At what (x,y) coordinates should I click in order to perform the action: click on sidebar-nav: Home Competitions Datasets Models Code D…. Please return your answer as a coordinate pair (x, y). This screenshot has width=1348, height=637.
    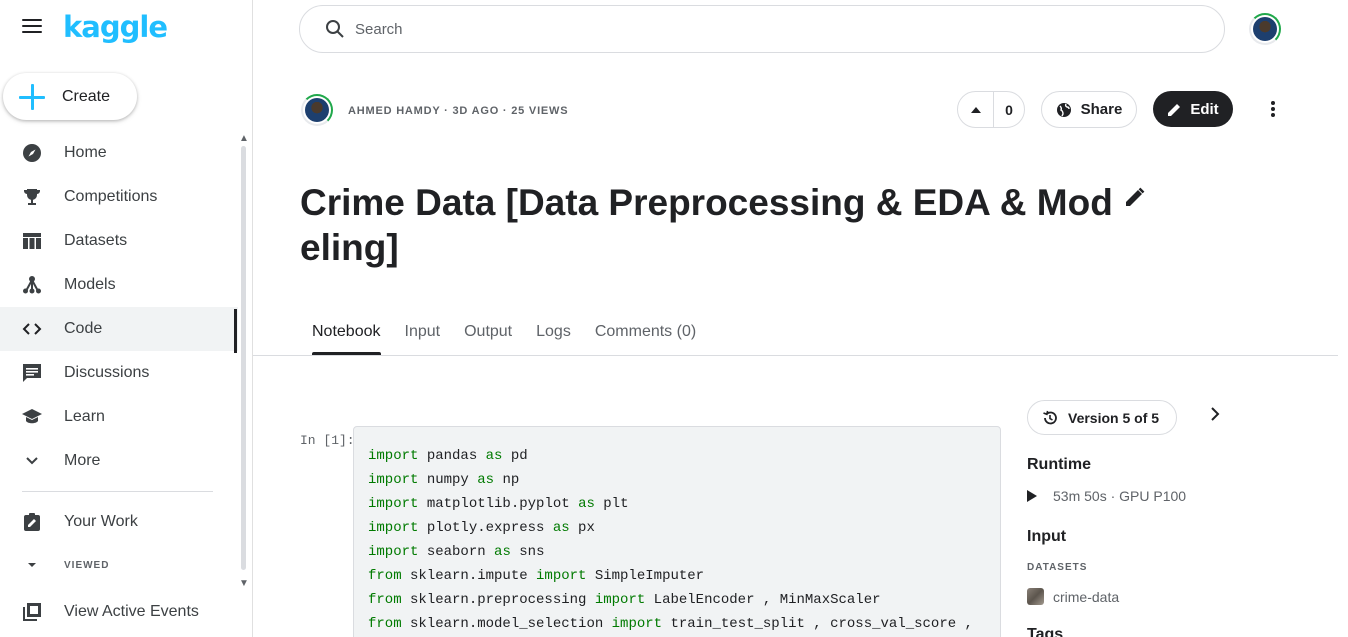
    Looking at the image, I should click on (119, 307).